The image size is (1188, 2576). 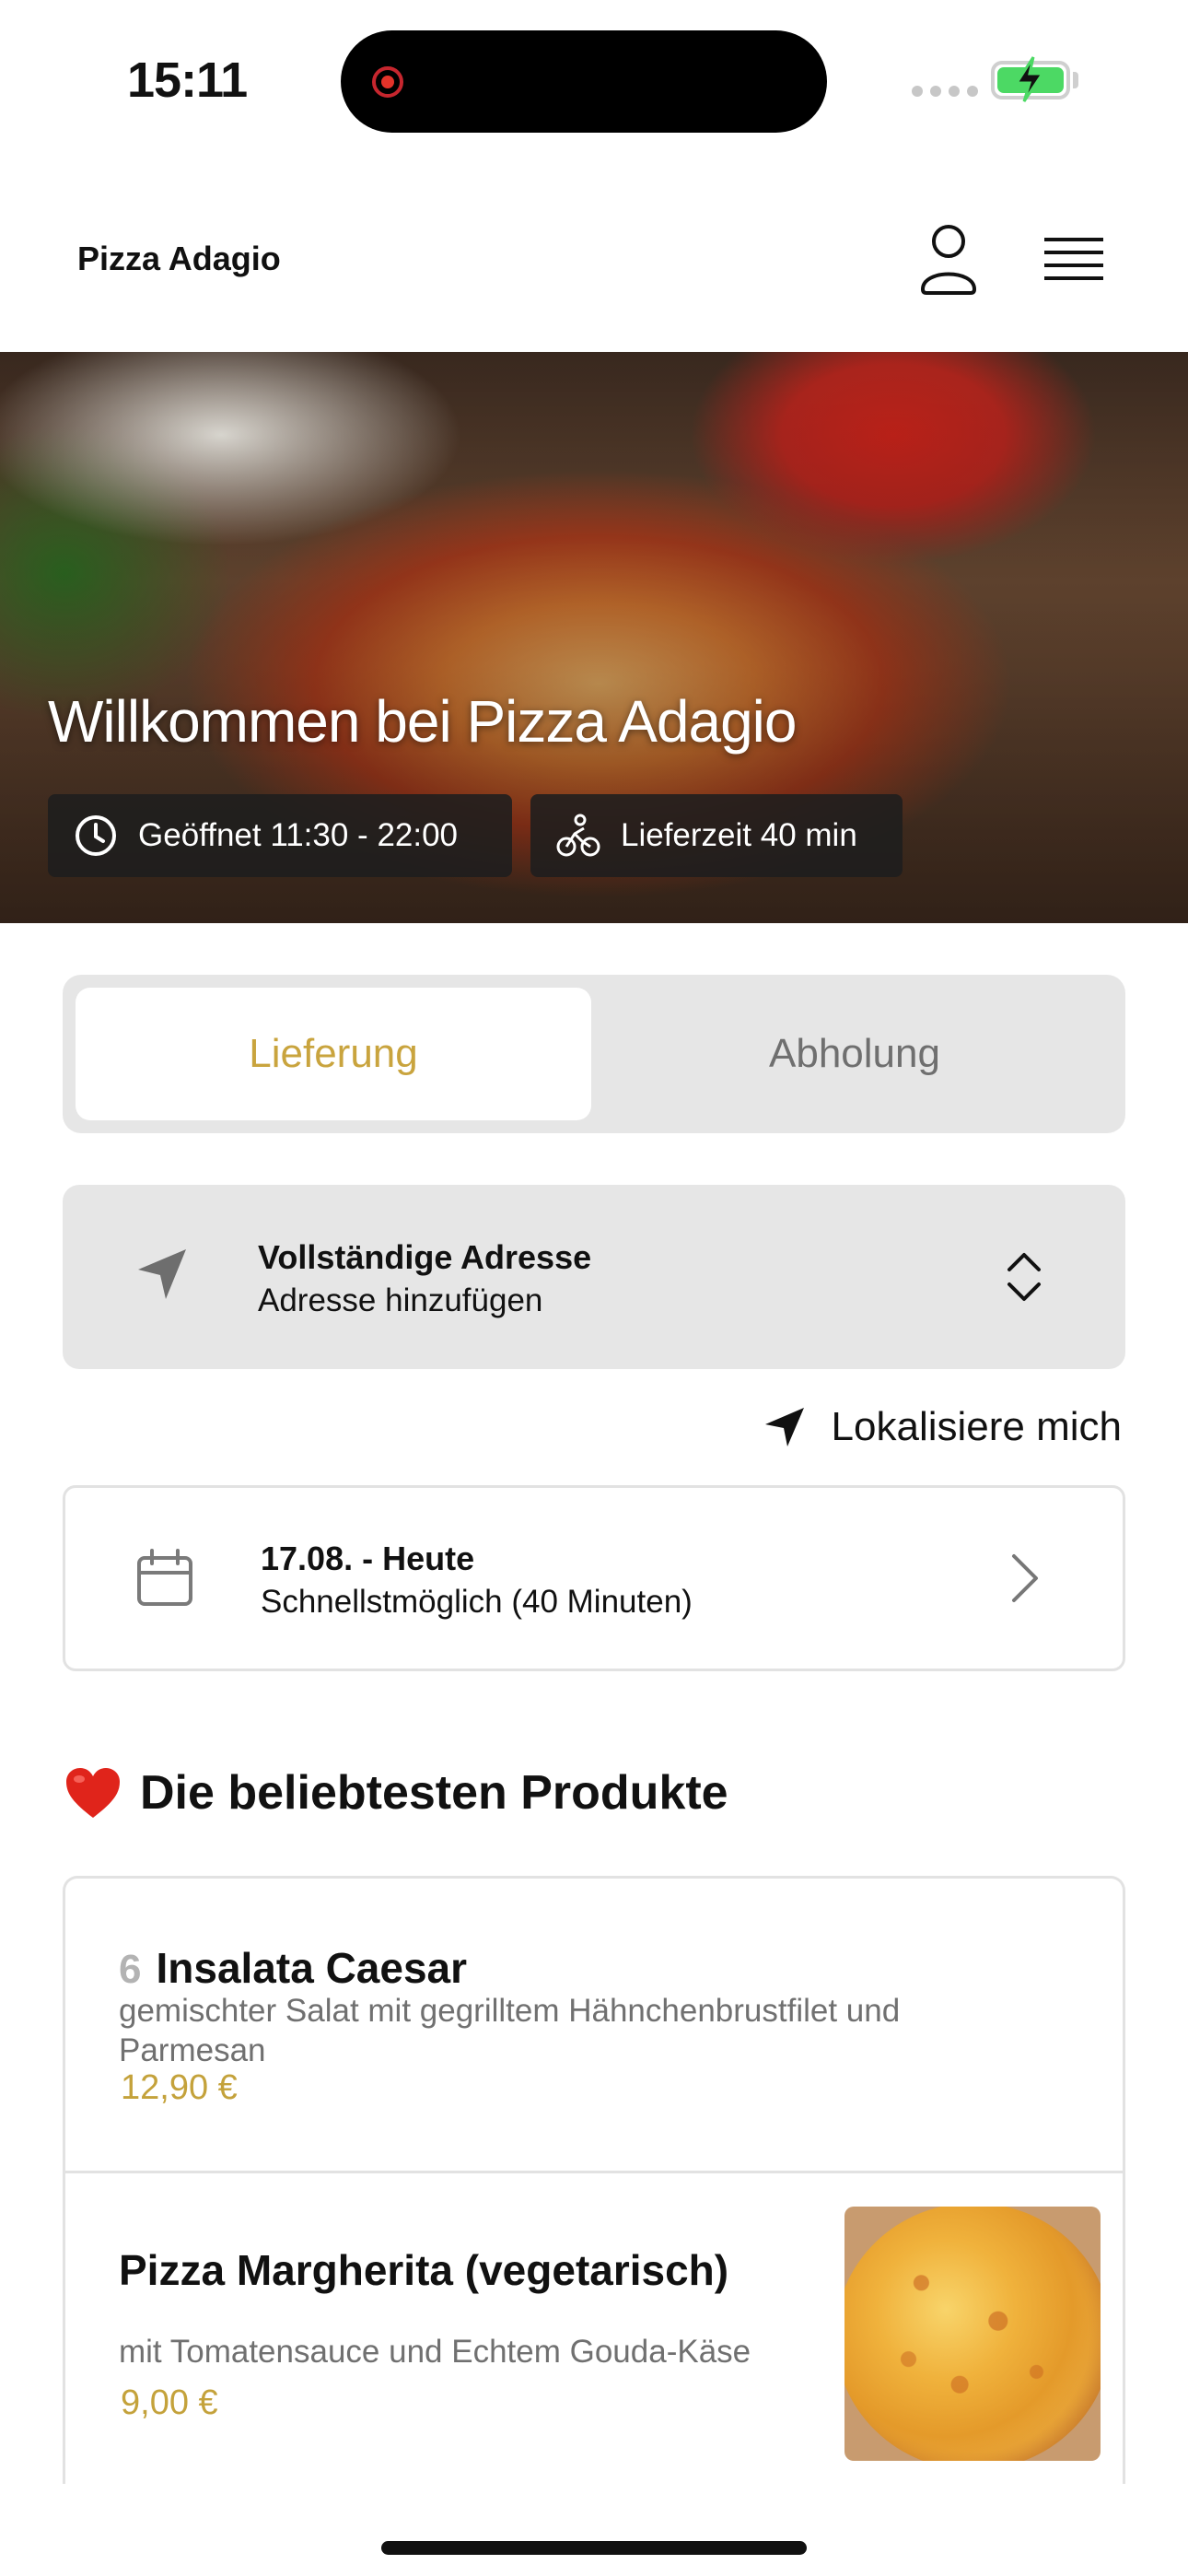 I want to click on clock-icon, so click(x=96, y=835).